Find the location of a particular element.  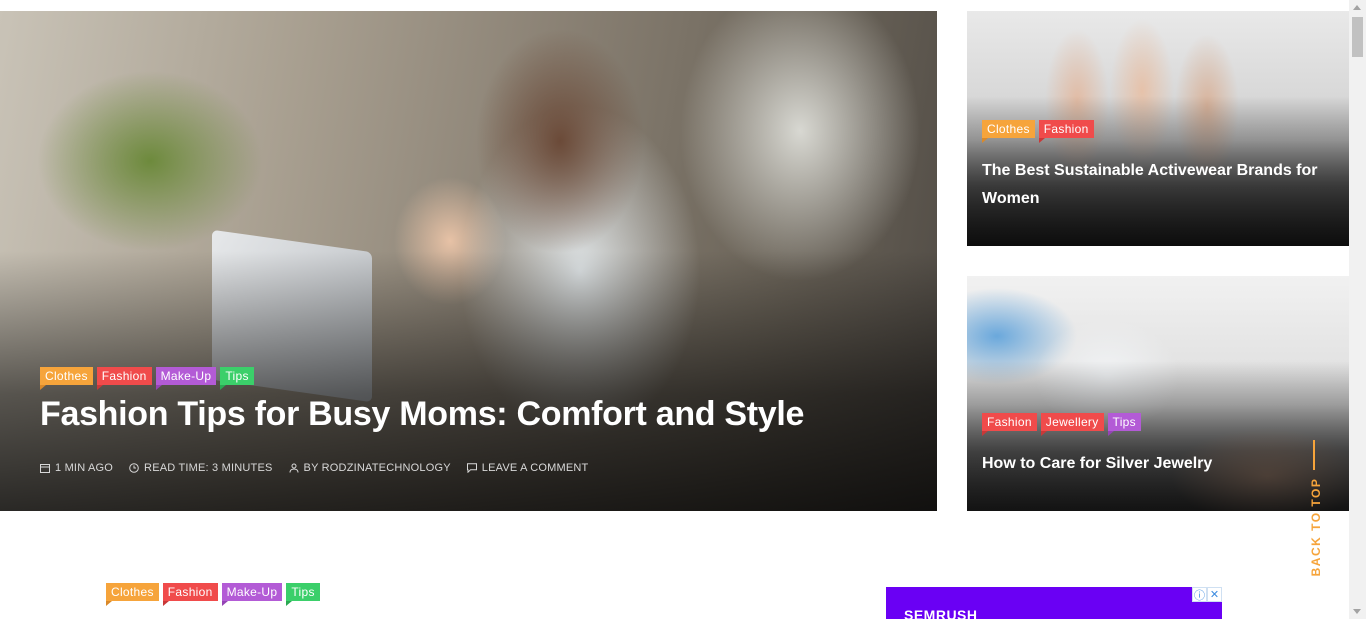

scroll-up-arrow-icon is located at coordinates (1357, 7).